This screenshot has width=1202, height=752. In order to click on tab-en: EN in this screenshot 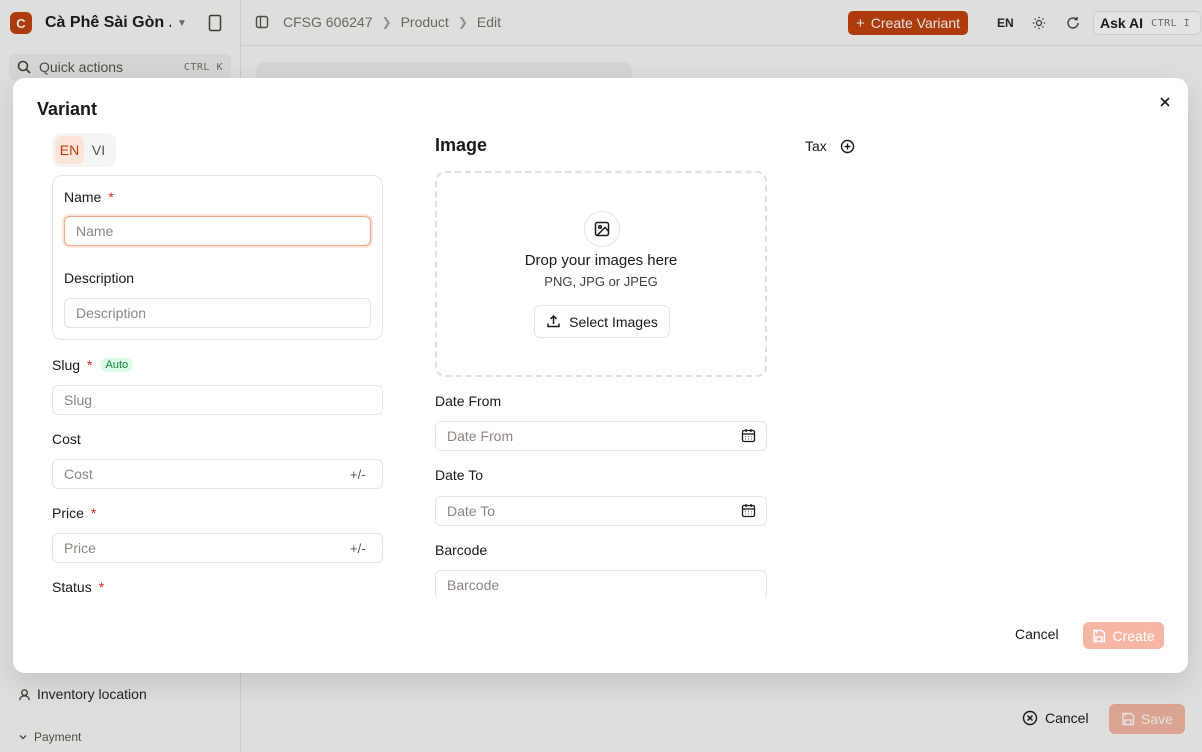, I will do `click(69, 150)`.